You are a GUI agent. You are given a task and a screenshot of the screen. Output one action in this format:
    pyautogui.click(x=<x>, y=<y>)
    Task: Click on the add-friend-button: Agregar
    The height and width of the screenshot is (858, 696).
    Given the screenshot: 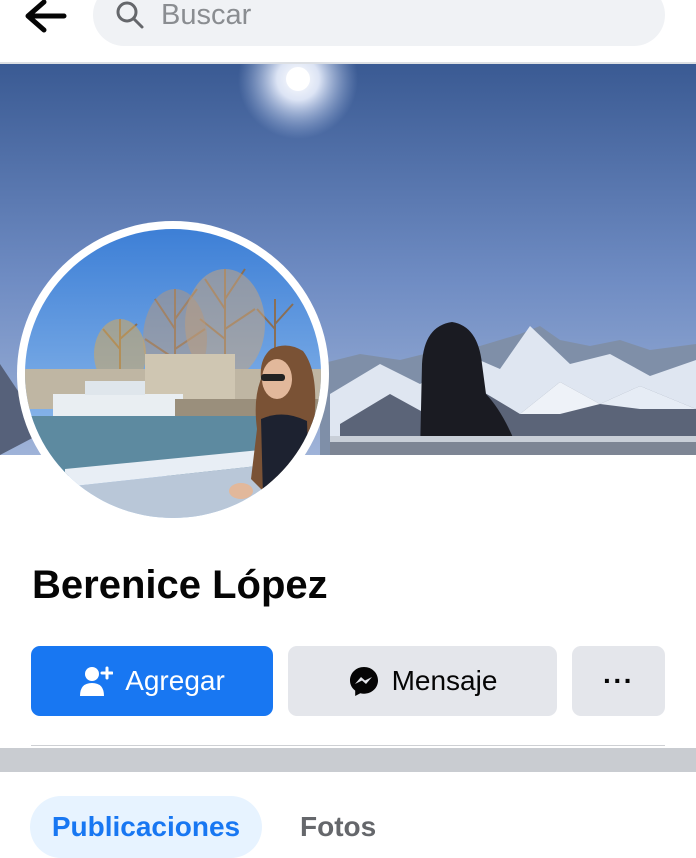 What is the action you would take?
    pyautogui.click(x=152, y=681)
    